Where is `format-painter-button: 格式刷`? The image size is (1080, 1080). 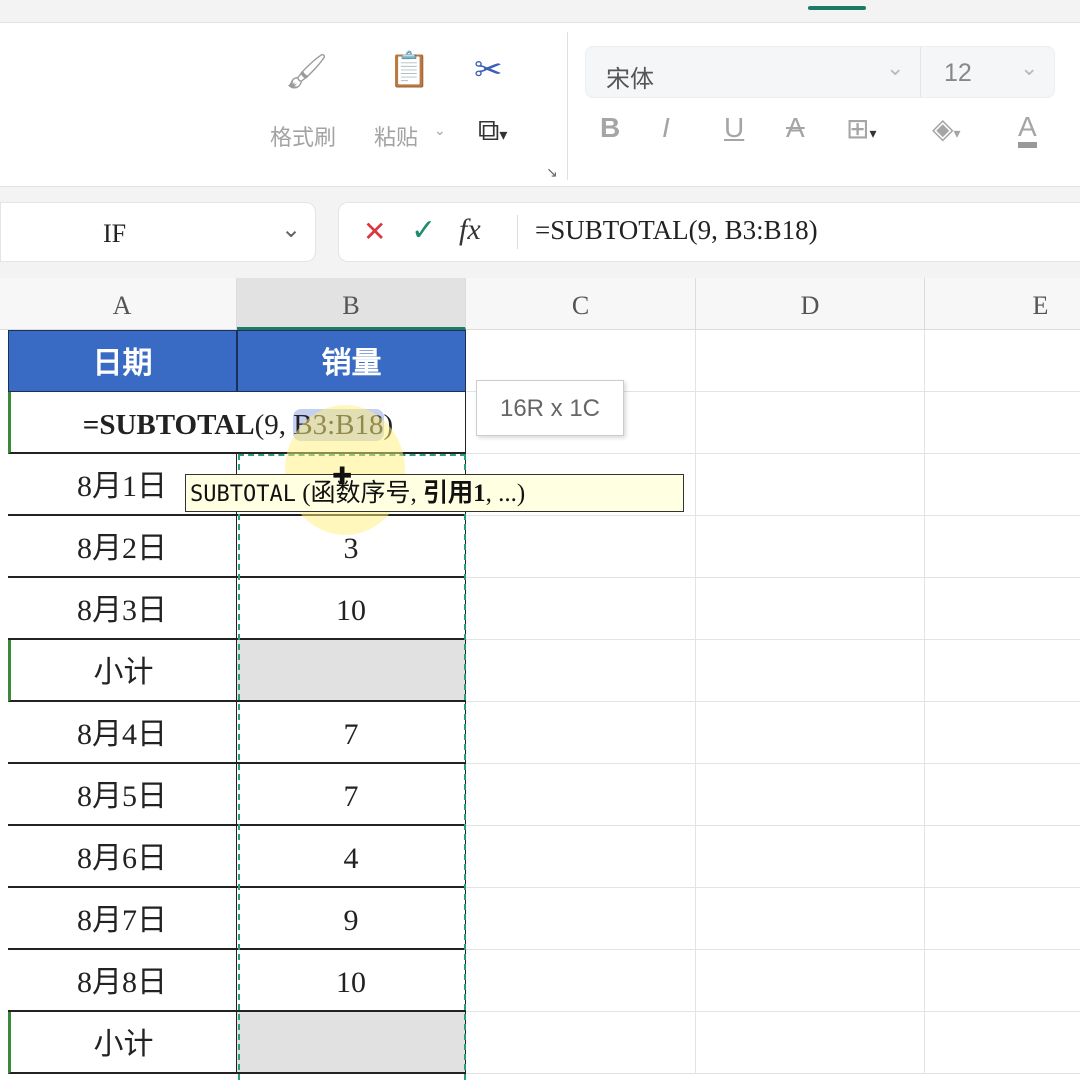
format-painter-button: 格式刷 is located at coordinates (303, 136).